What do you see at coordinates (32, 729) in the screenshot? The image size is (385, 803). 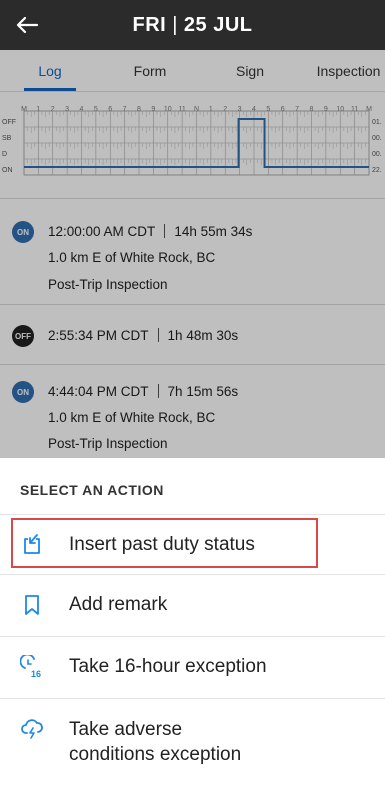 I see `storm-cloud-icon` at bounding box center [32, 729].